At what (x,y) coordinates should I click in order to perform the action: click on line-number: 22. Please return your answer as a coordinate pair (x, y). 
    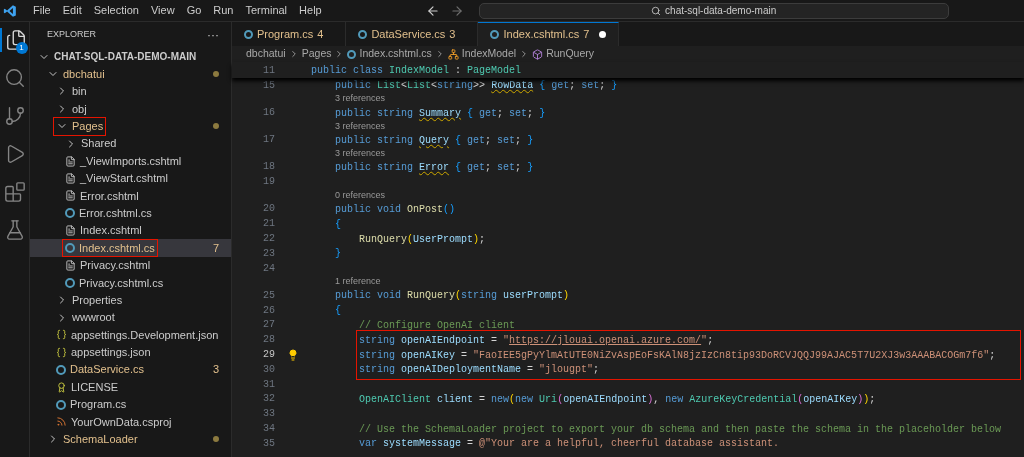
    Looking at the image, I should click on (268, 239).